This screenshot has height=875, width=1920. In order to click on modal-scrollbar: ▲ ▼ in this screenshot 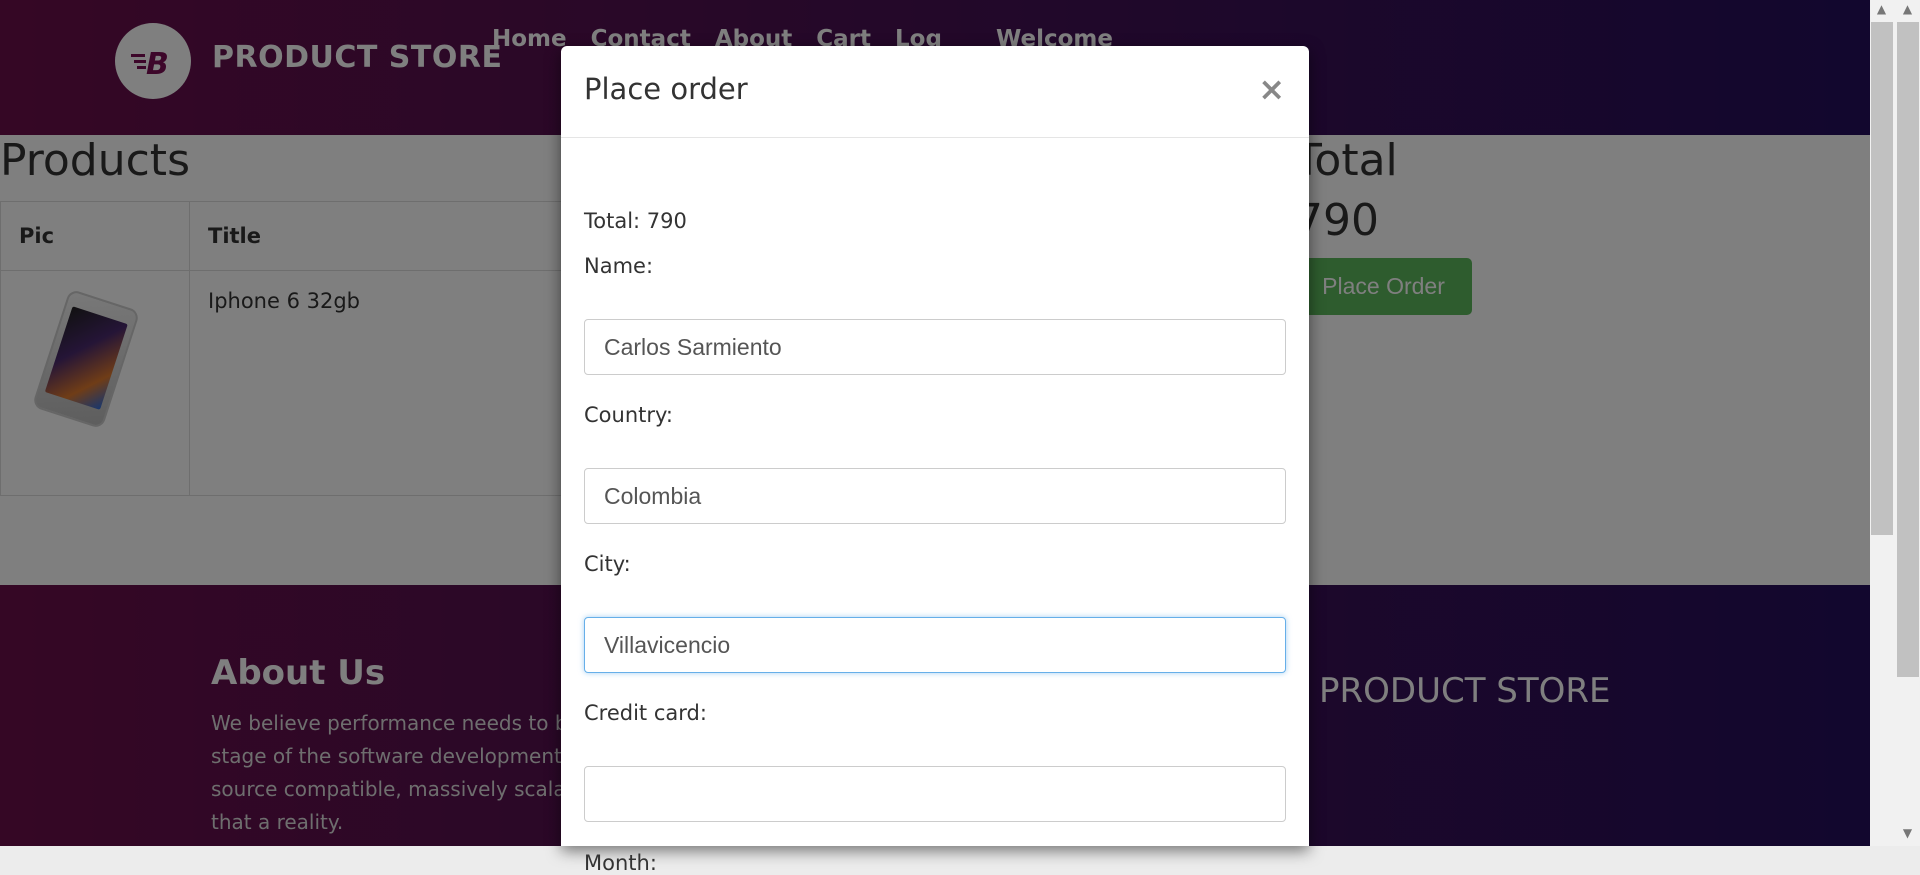, I will do `click(1907, 423)`.